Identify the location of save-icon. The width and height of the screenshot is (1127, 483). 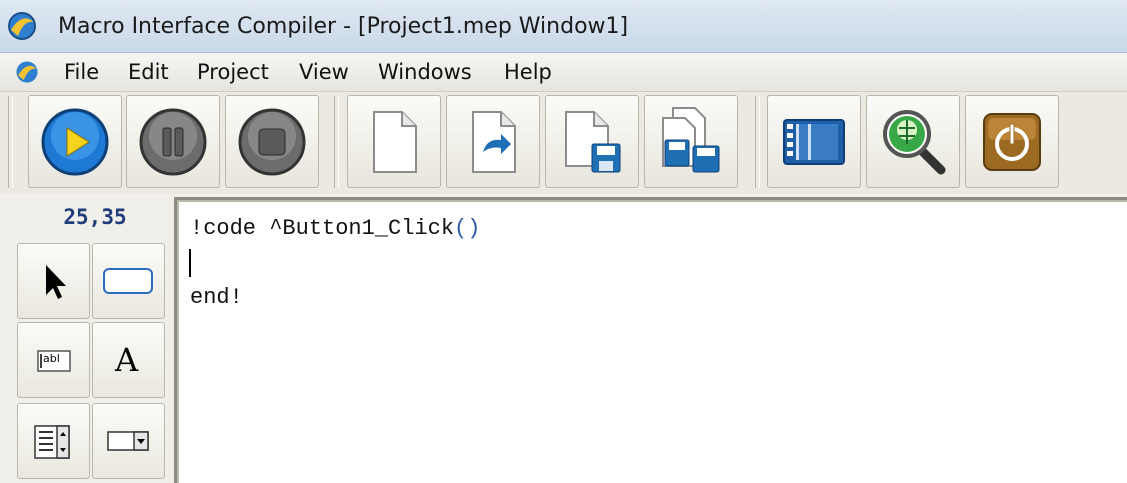
(593, 142).